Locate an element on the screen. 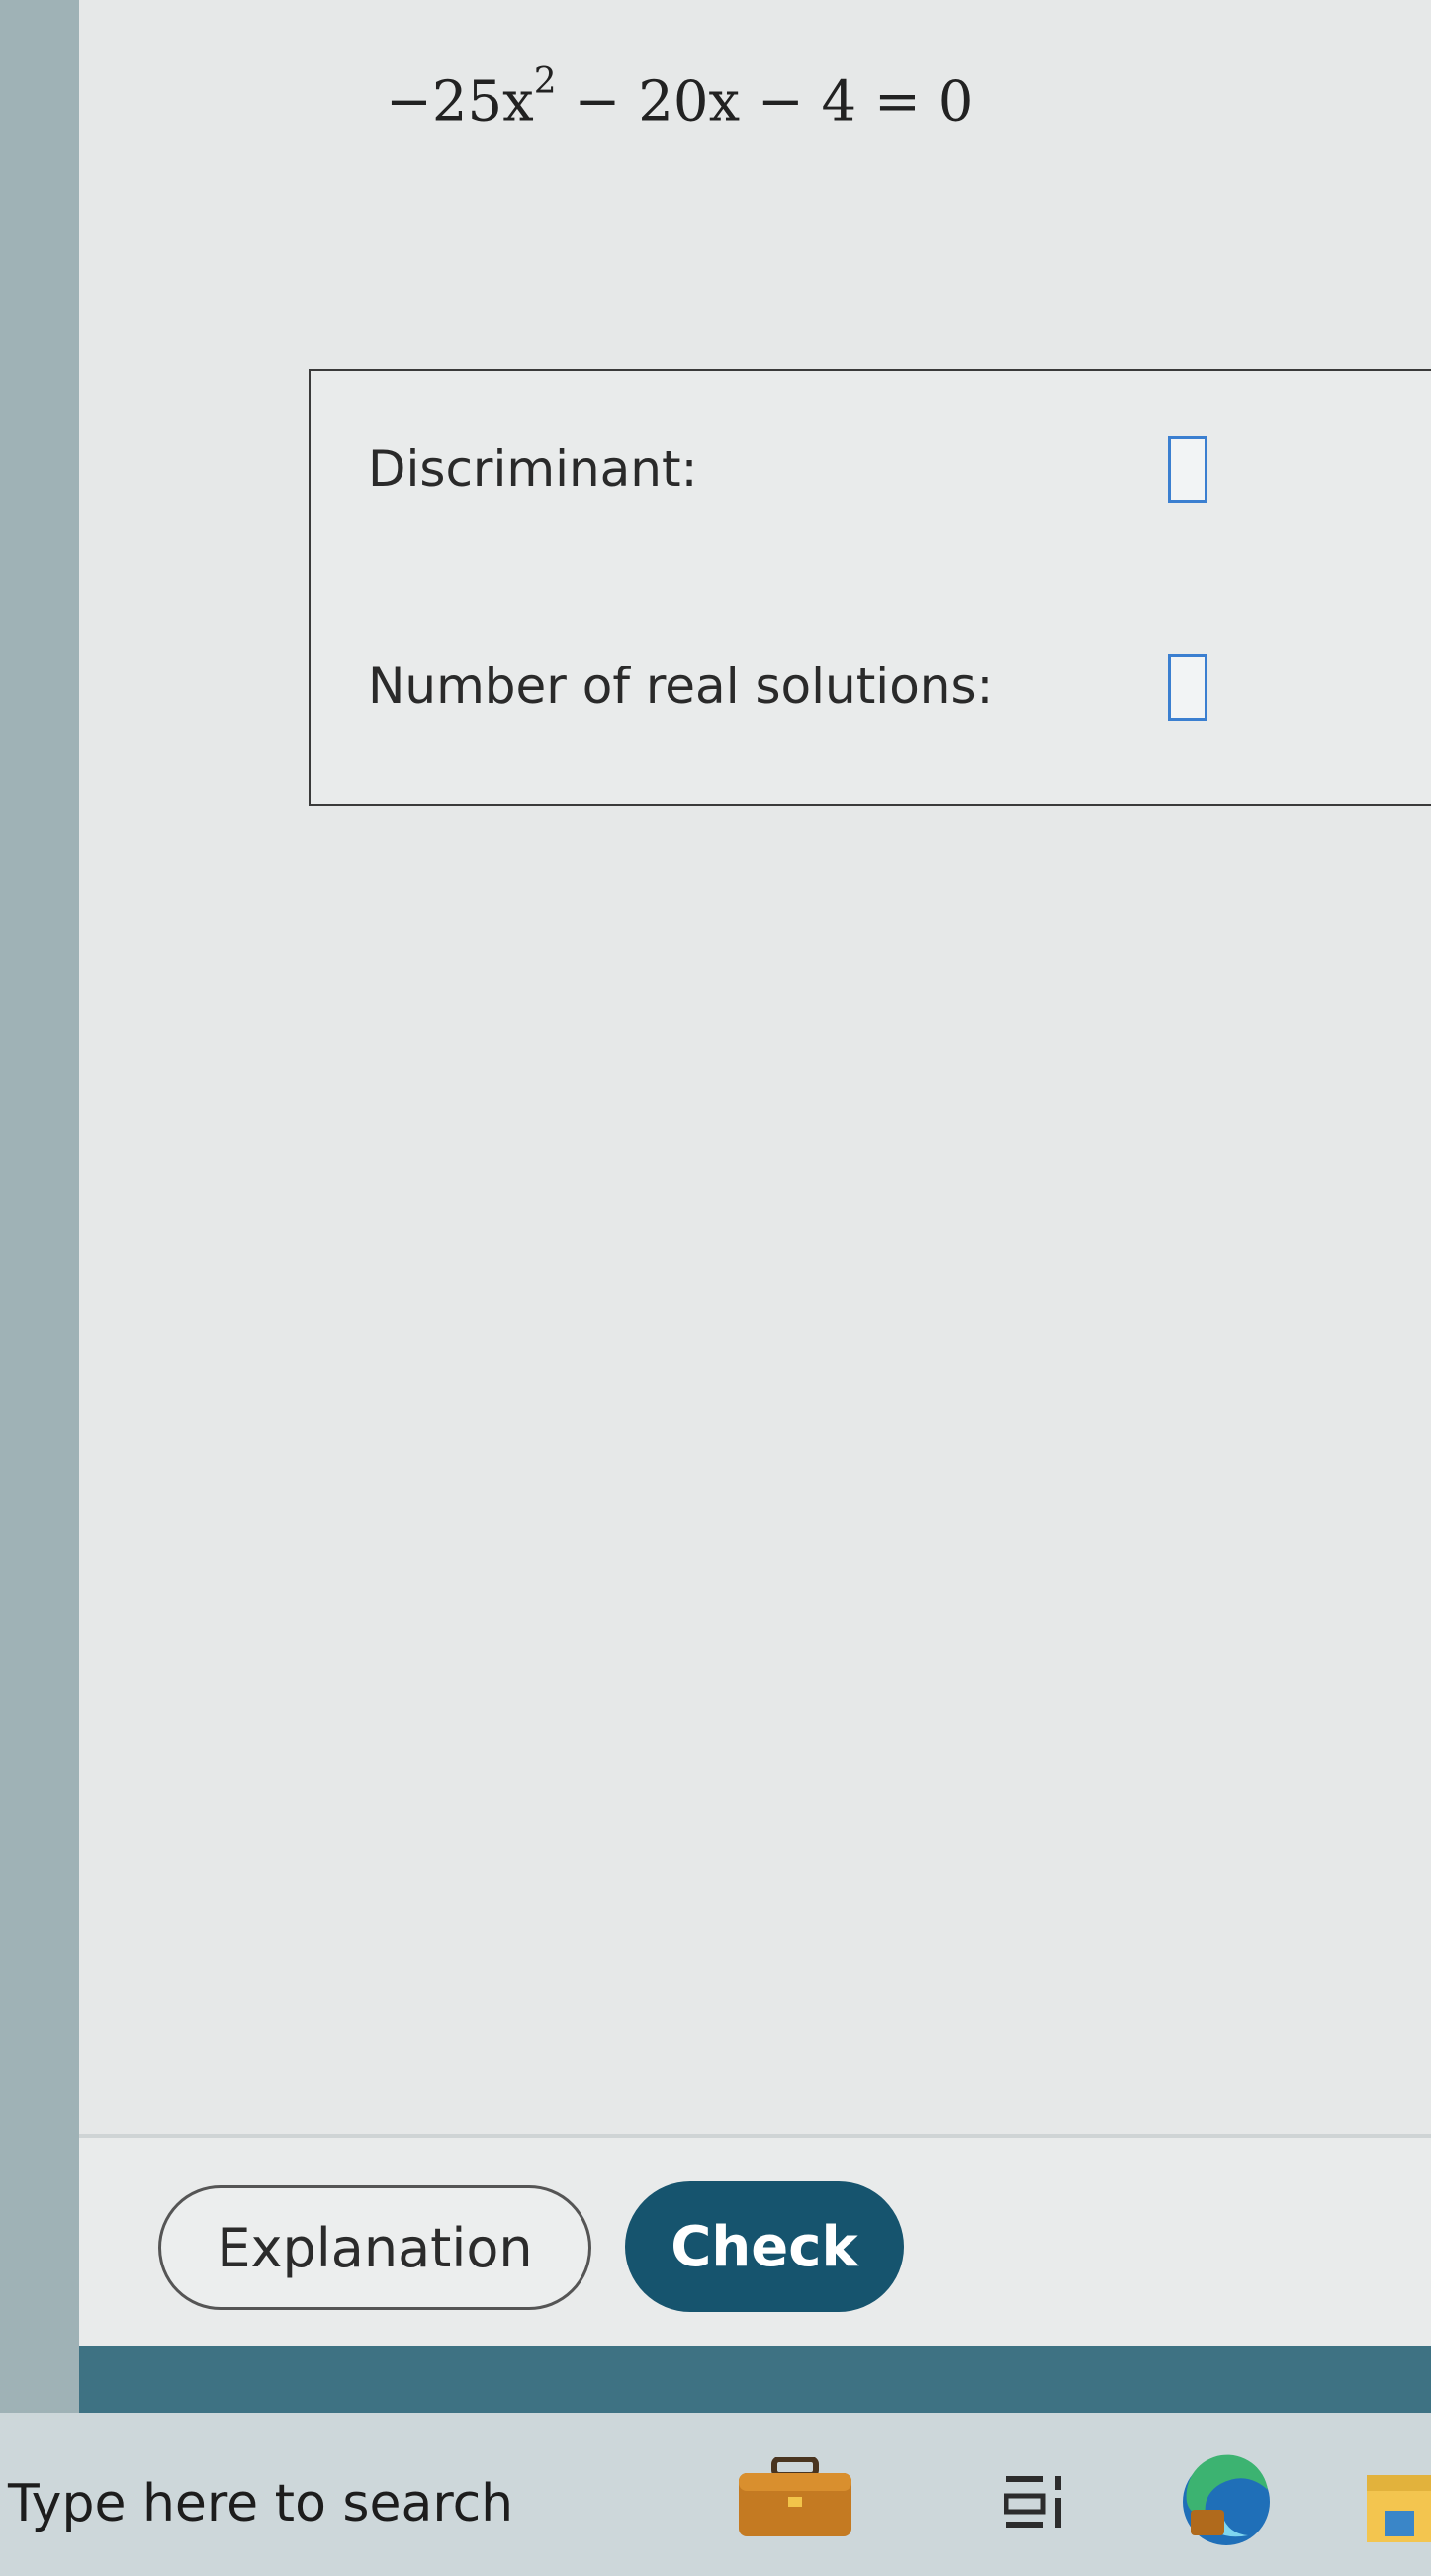 The image size is (1431, 2576). equation-rest: − 20x − 4 = 0 is located at coordinates (765, 101).